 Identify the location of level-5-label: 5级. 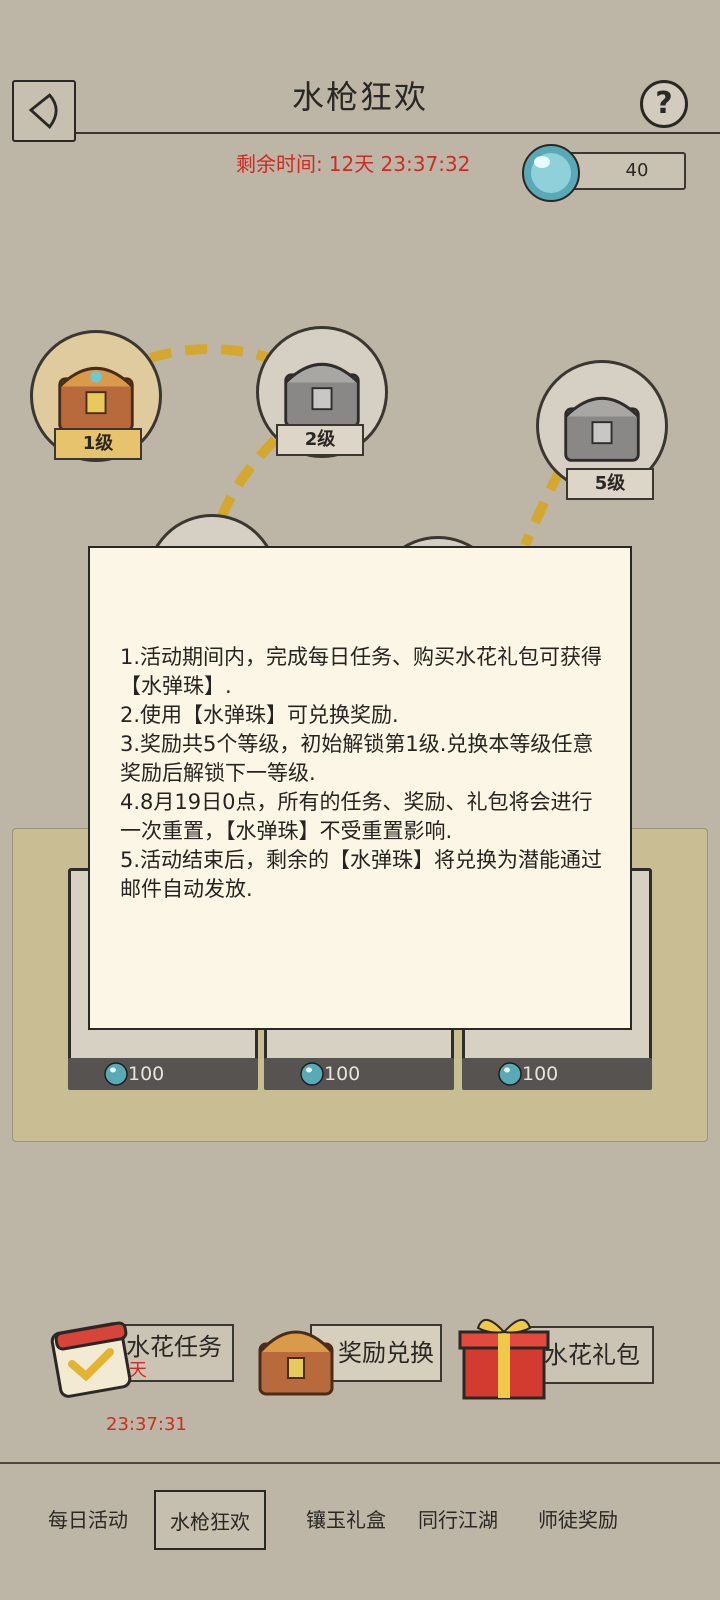
(610, 484).